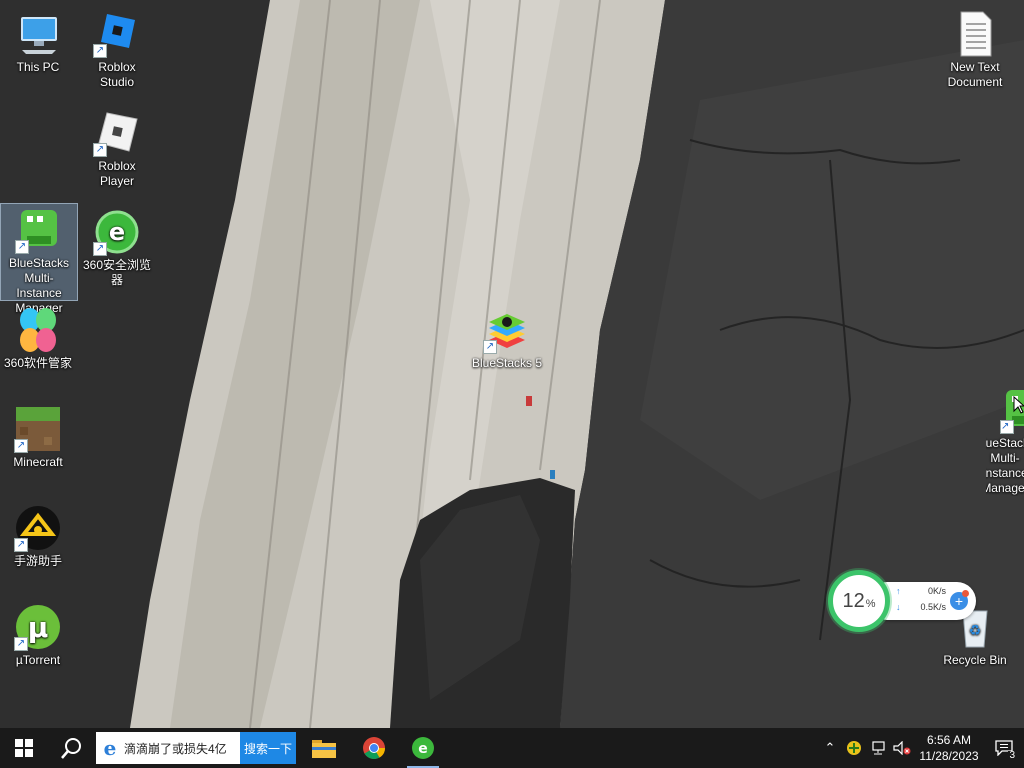 The width and height of the screenshot is (1024, 768). I want to click on utorrent-icon: µ ↗, so click(38, 627).